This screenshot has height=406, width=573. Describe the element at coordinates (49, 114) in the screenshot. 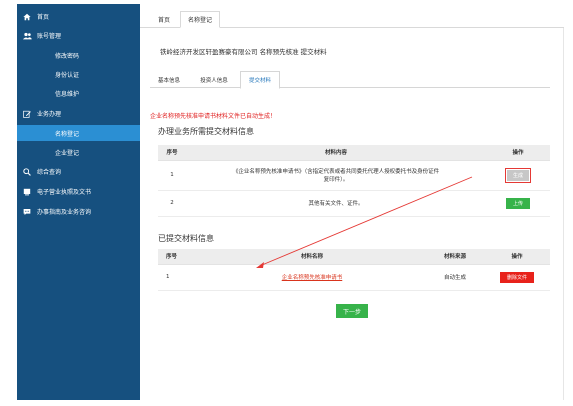

I see `sidebar-item-label: 业务办理` at that location.